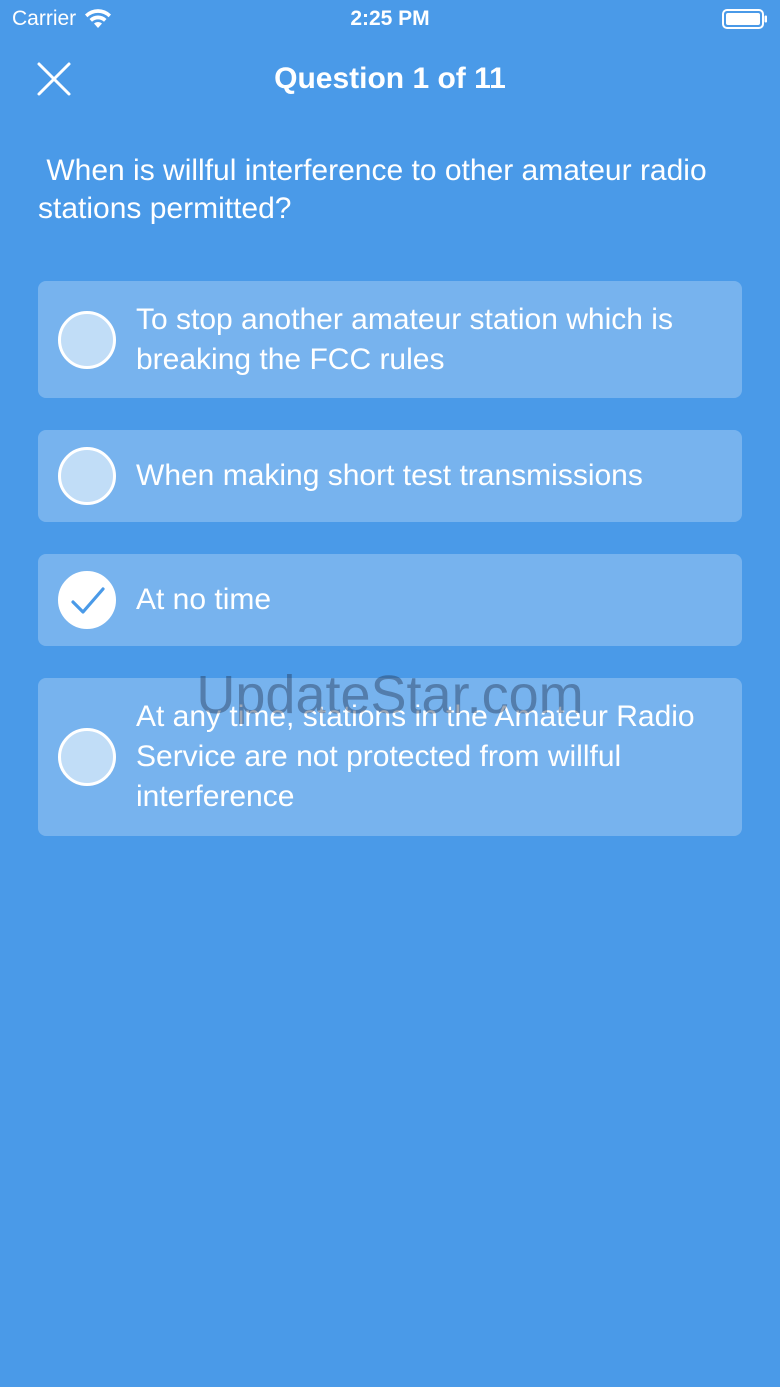  I want to click on status-time: 2:25 PM, so click(390, 18).